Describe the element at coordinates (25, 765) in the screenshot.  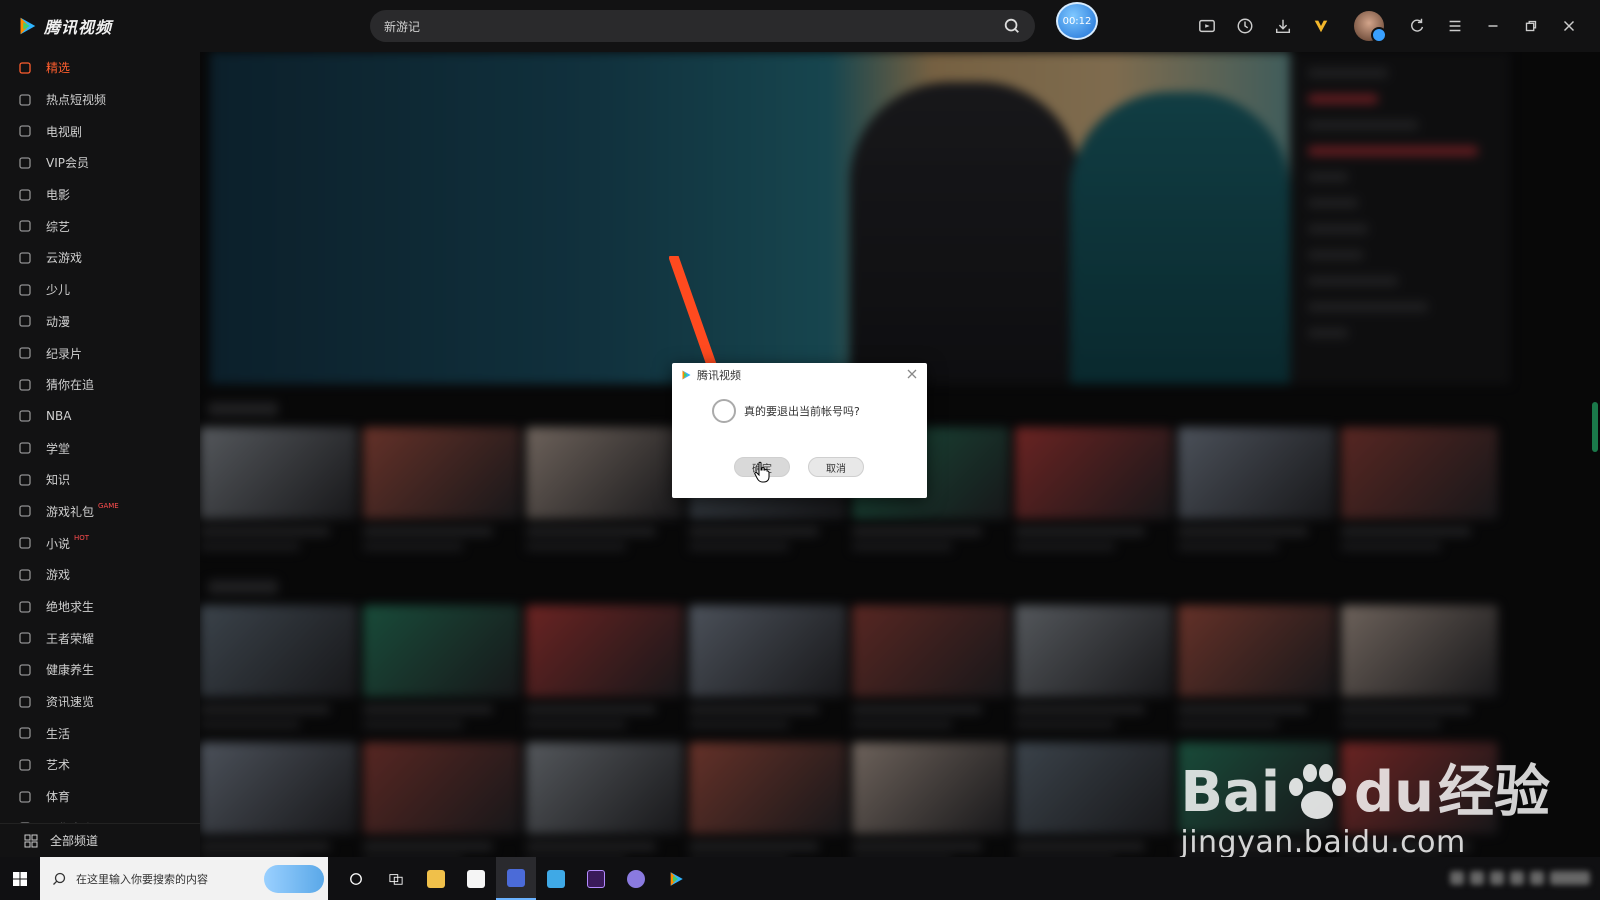
I see `palette-icon` at that location.